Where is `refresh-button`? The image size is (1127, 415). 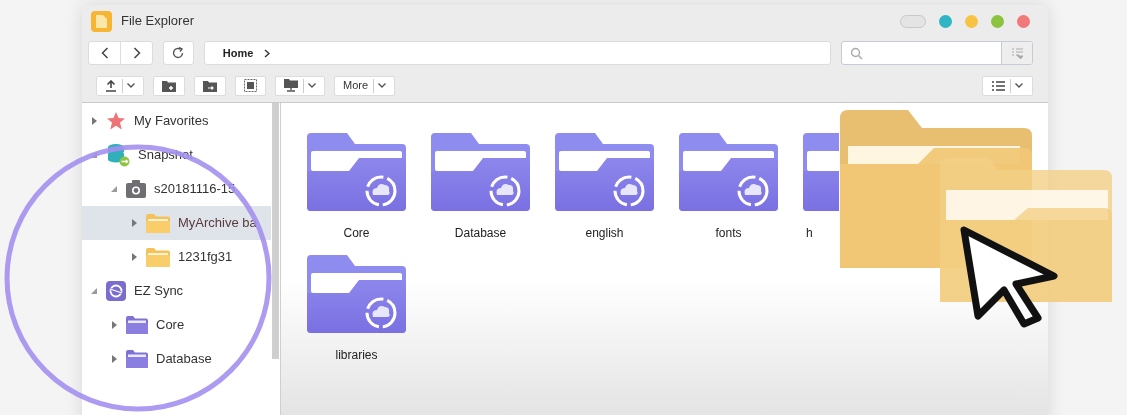
refresh-button is located at coordinates (178, 53).